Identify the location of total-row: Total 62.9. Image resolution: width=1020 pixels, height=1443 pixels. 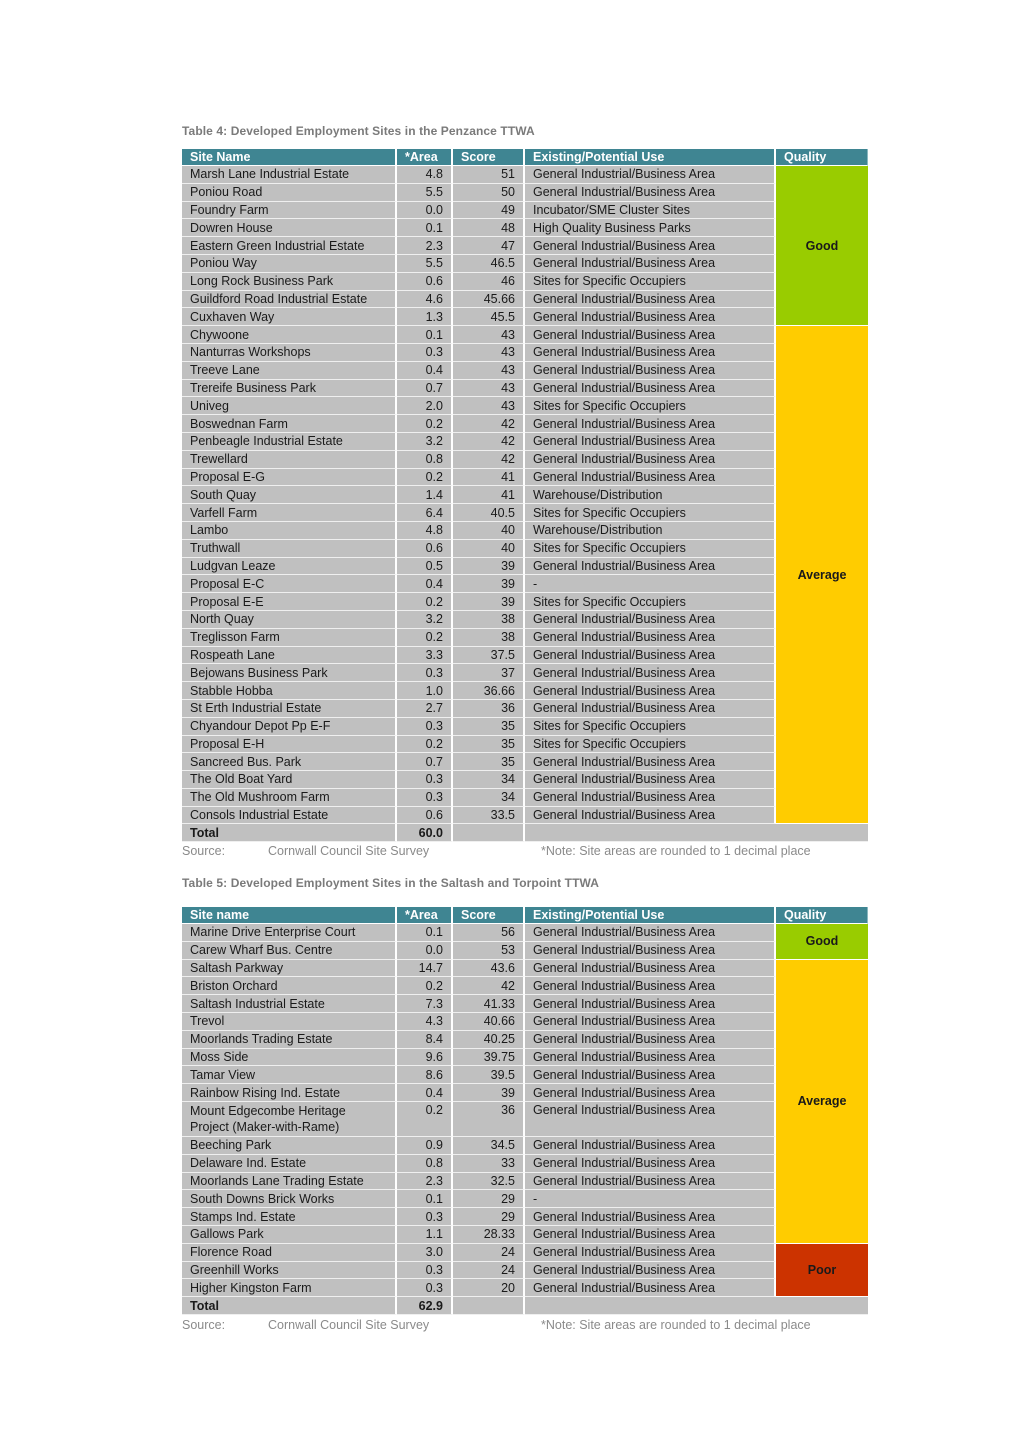
(525, 1306).